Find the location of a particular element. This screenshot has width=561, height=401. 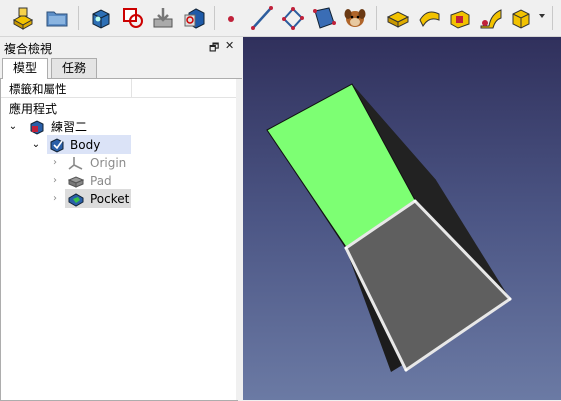

datum-point-icon is located at coordinates (231, 18).